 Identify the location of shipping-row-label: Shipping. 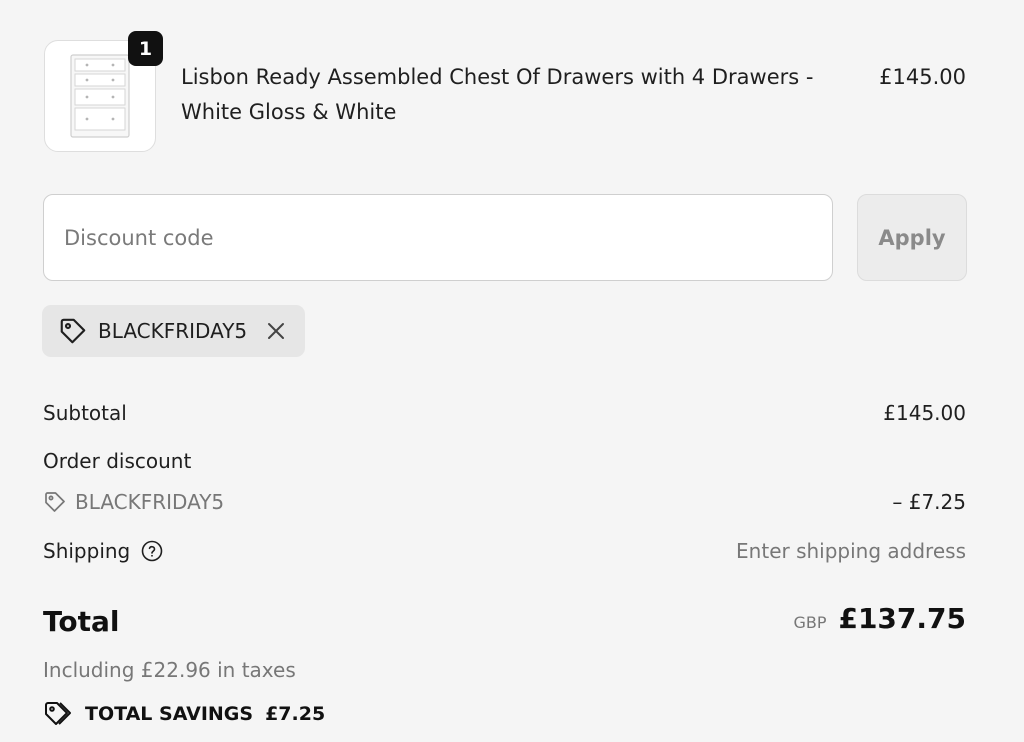
(103, 551).